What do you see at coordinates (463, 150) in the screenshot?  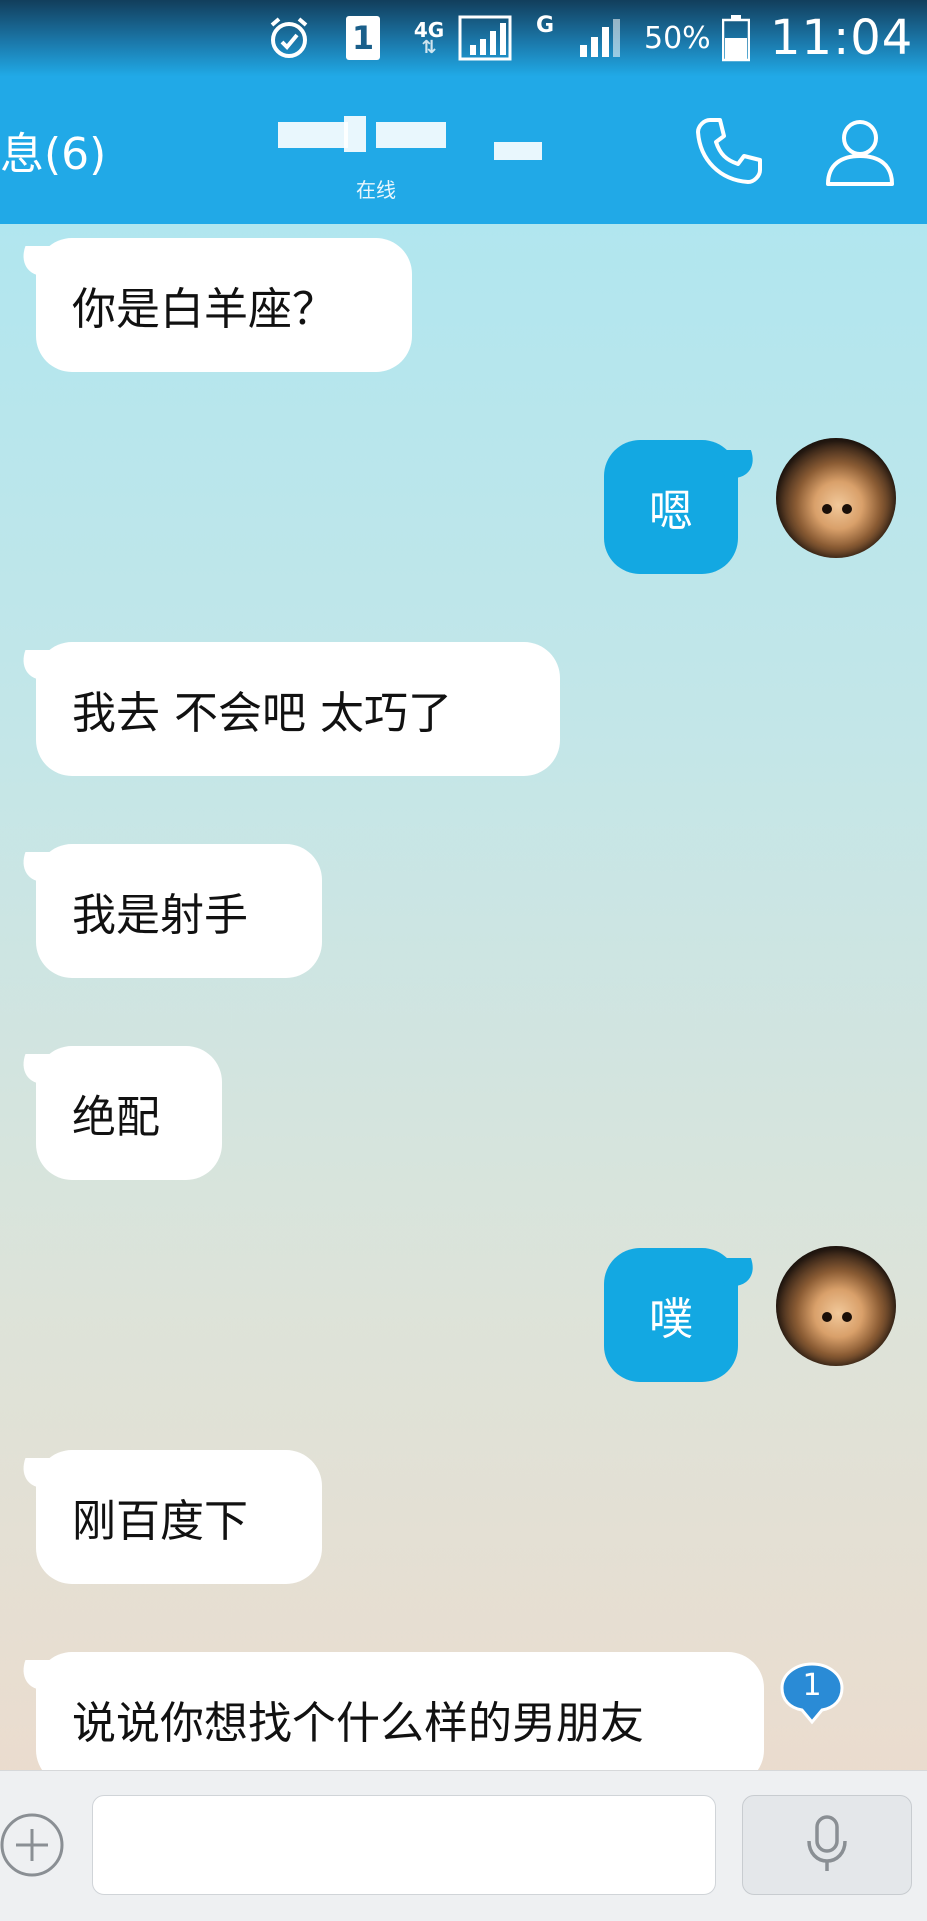 I see `chat-header: 息(6) 在线` at bounding box center [463, 150].